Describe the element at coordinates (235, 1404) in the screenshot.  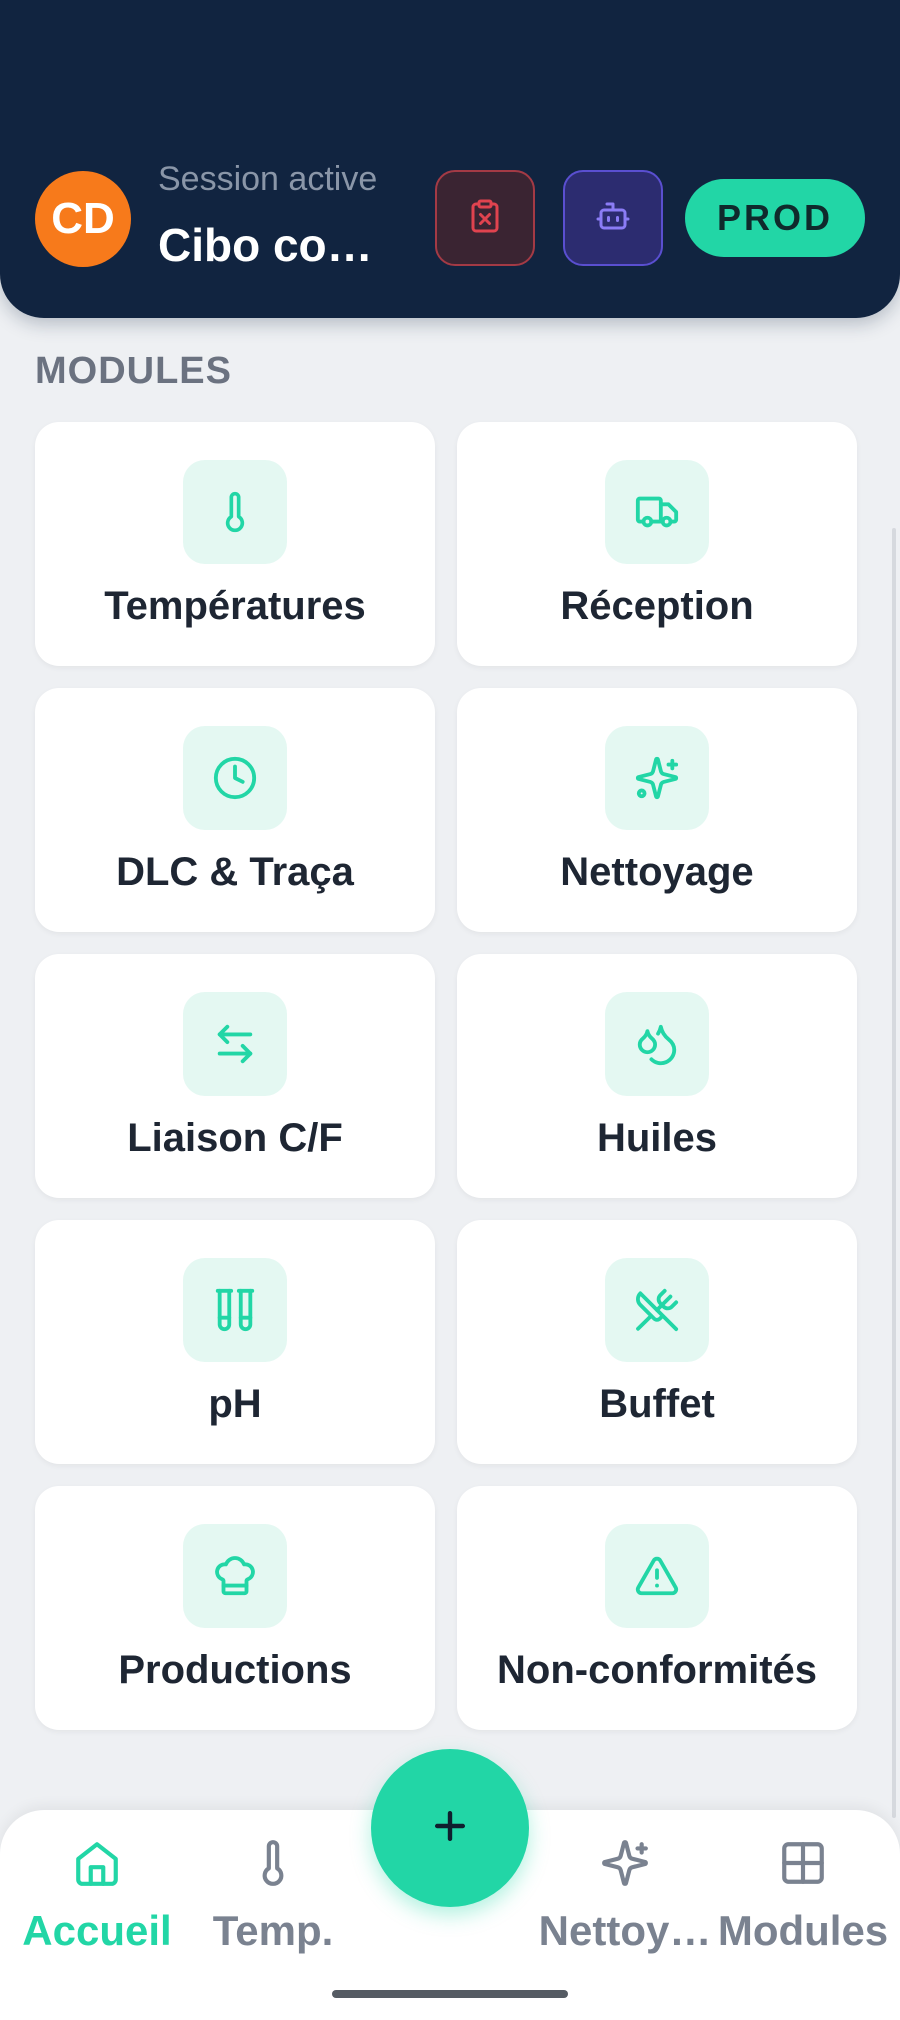
I see `module-label: pH` at that location.